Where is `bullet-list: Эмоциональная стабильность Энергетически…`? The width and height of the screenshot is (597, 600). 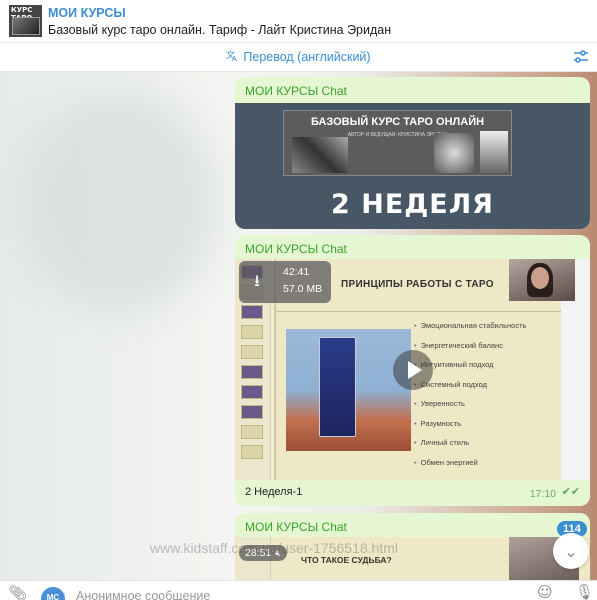 bullet-list: Эмоциональная стабильность Энергетически… is located at coordinates (470, 399).